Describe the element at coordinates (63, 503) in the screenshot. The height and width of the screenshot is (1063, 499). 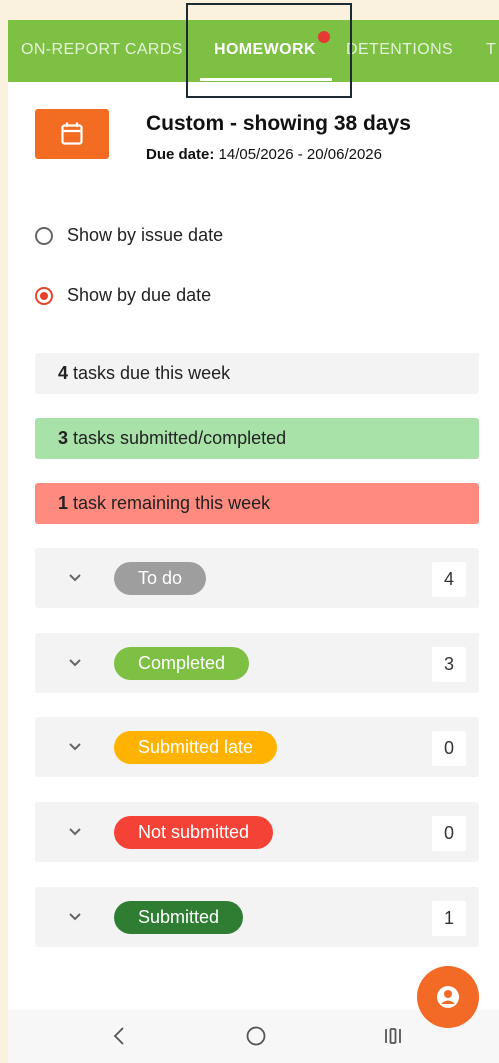
I see `summary-remaining-count: 1` at that location.